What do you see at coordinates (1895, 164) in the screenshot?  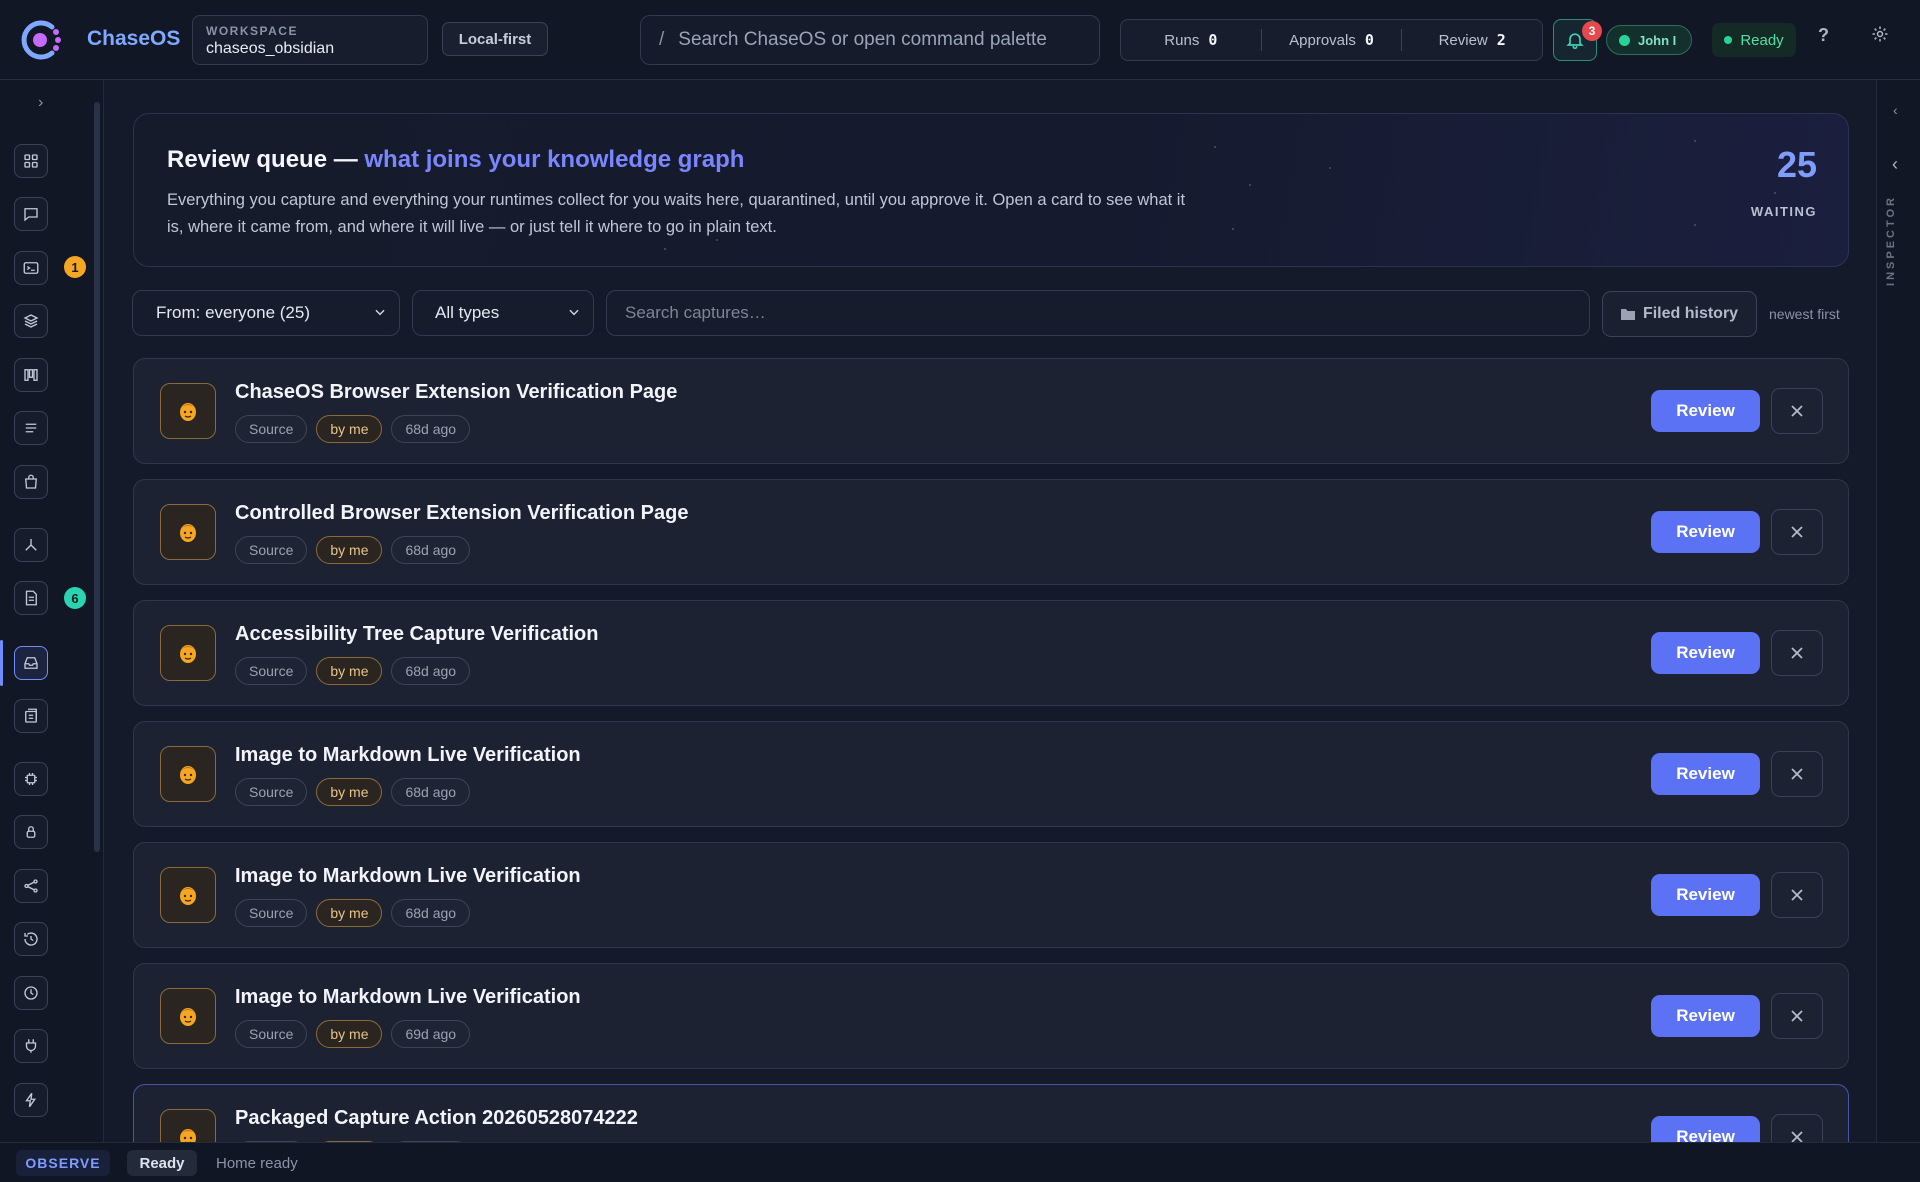 I see `expand-inspector-chevron-icon: ‹` at bounding box center [1895, 164].